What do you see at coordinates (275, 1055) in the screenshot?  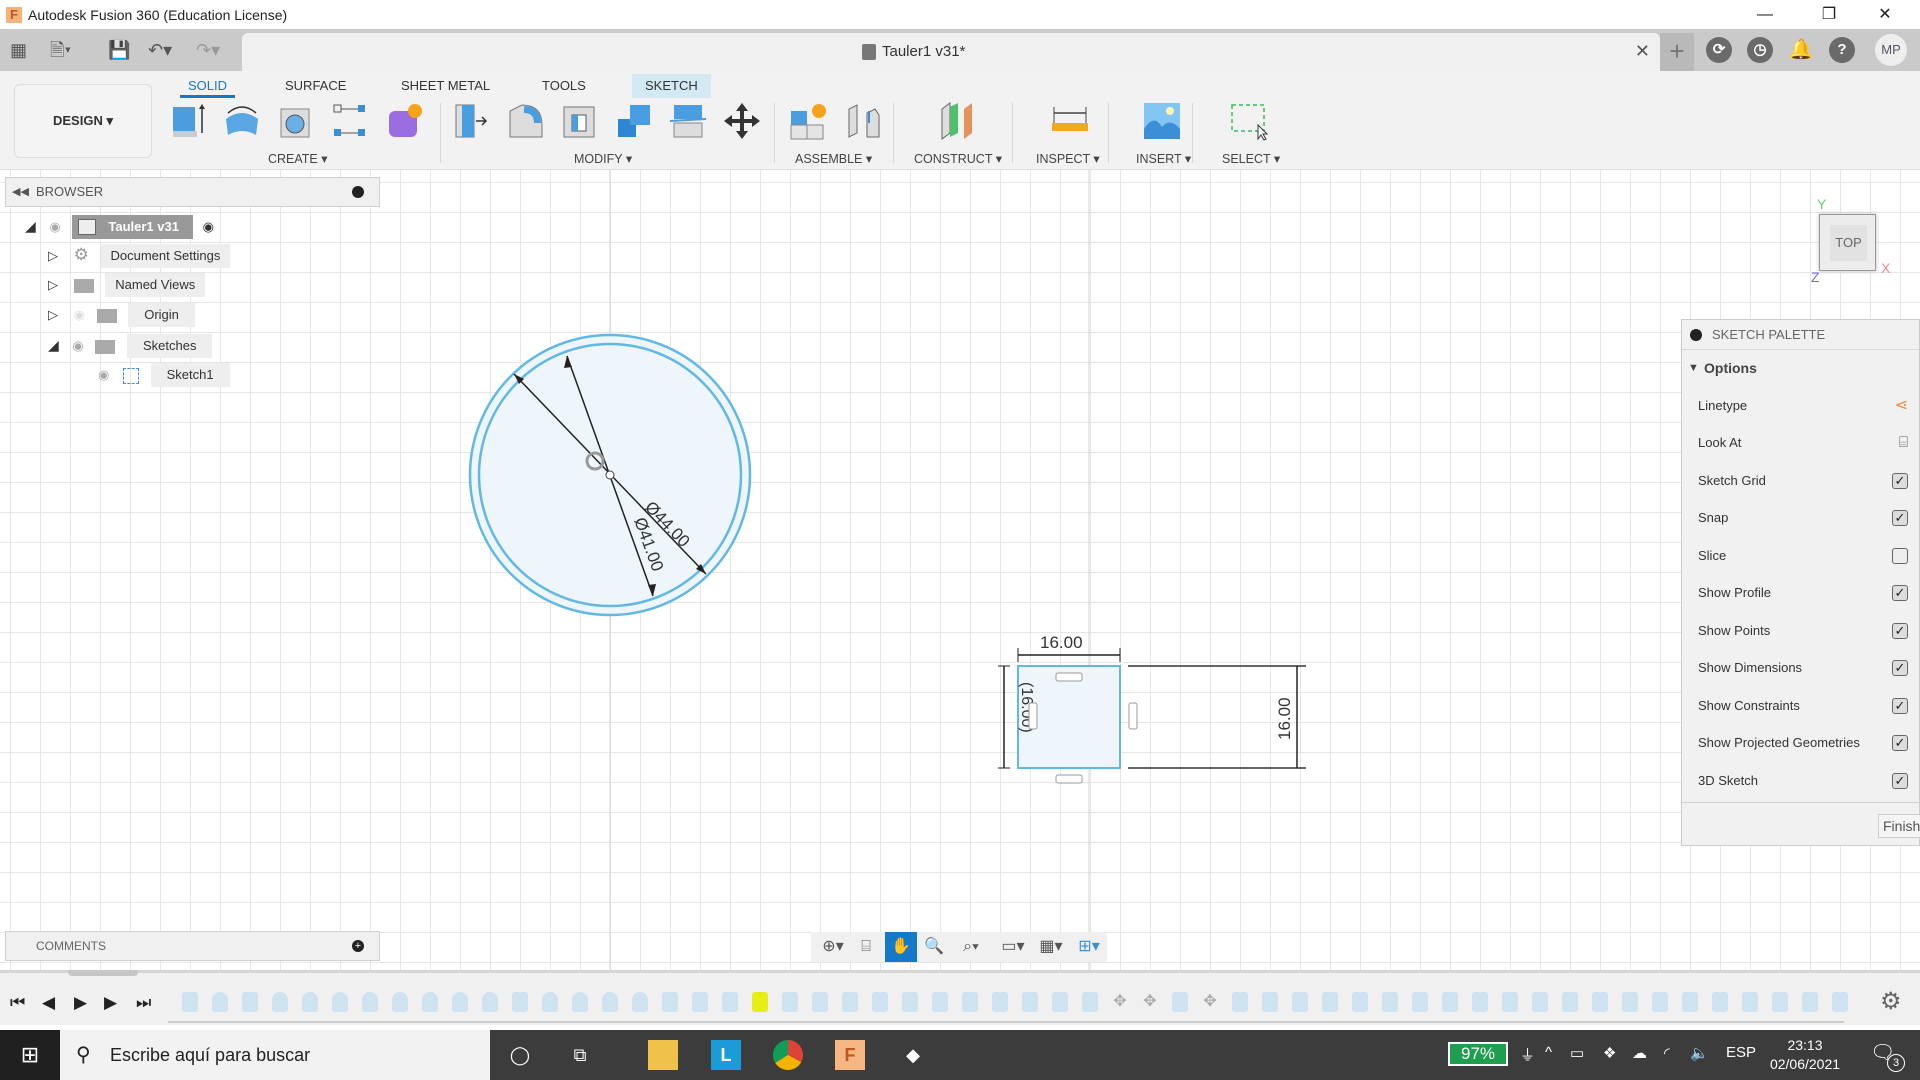 I see `taskbar-search-input: ⚲ Escribe aquí para buscar` at bounding box center [275, 1055].